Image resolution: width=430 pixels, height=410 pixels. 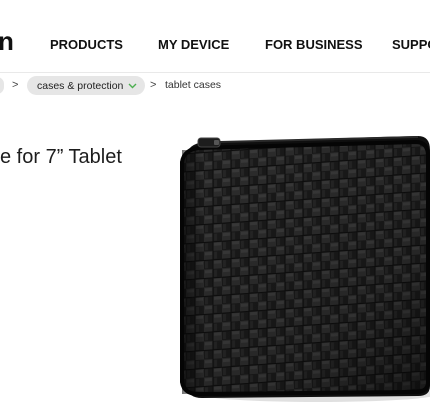 I want to click on nav-for-business: FOR BUSINESS, so click(x=314, y=45).